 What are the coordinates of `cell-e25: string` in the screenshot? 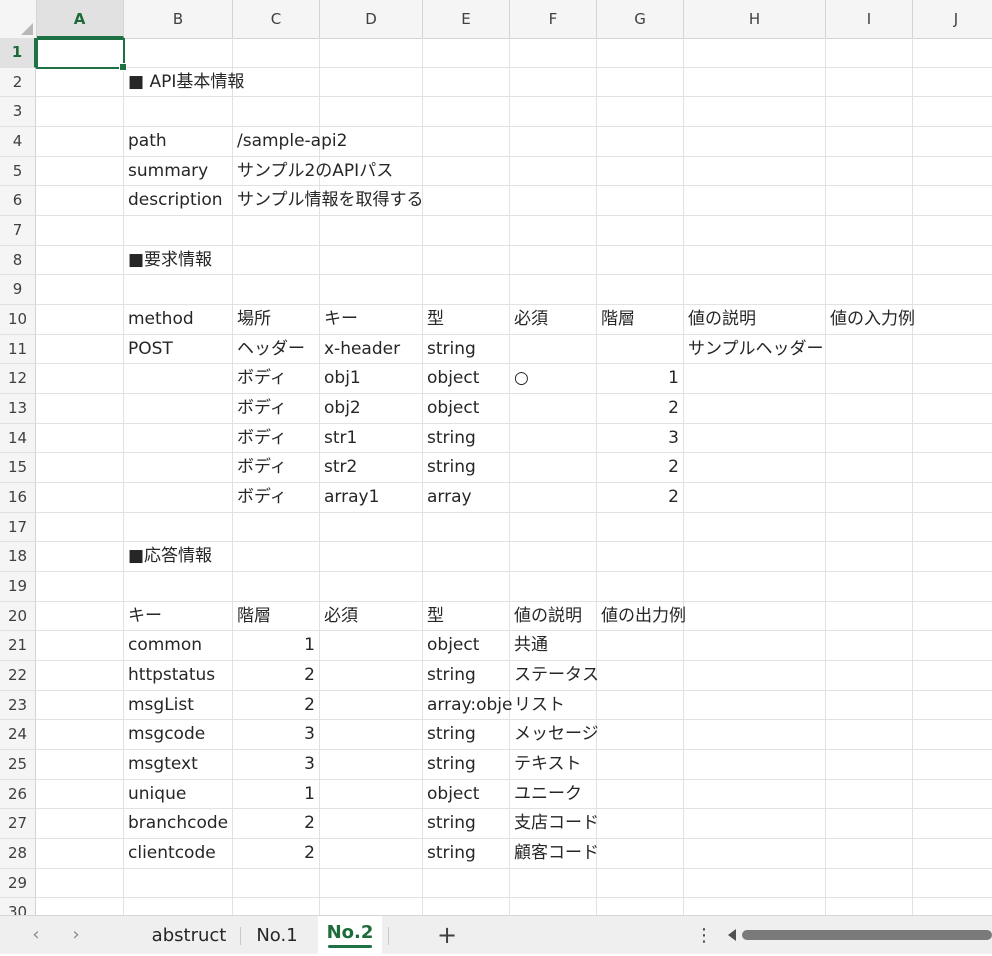 It's located at (449, 765).